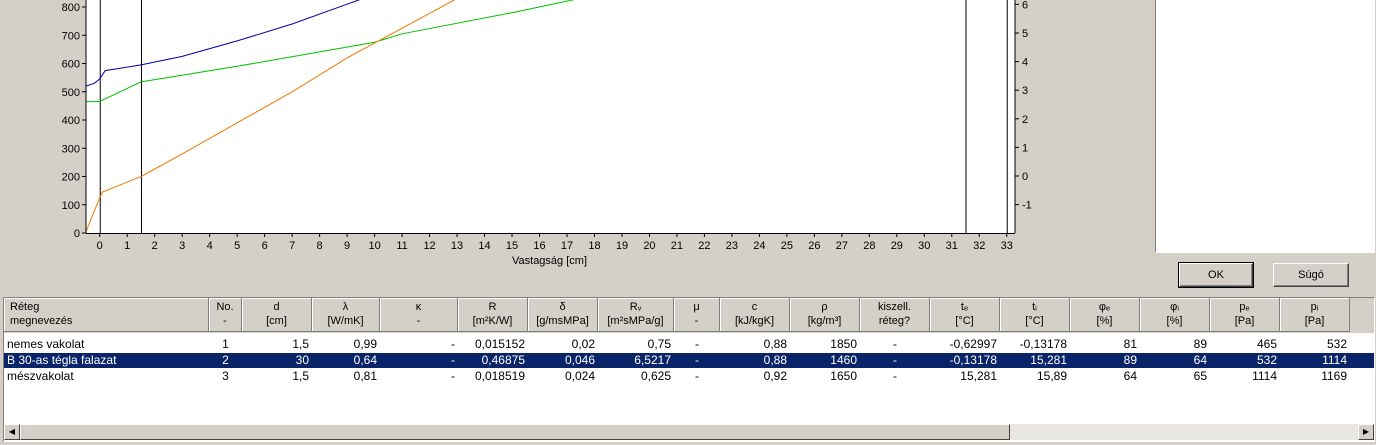 This screenshot has height=445, width=1376. I want to click on table-cell: 532, so click(1336, 344).